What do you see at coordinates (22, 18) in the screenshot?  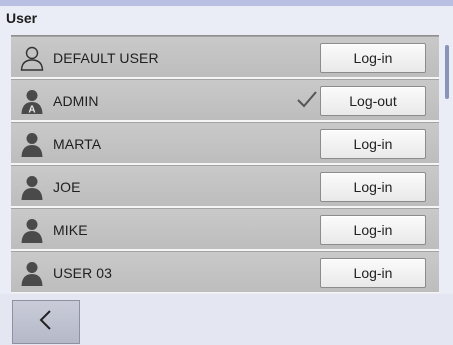 I see `page-title: User` at bounding box center [22, 18].